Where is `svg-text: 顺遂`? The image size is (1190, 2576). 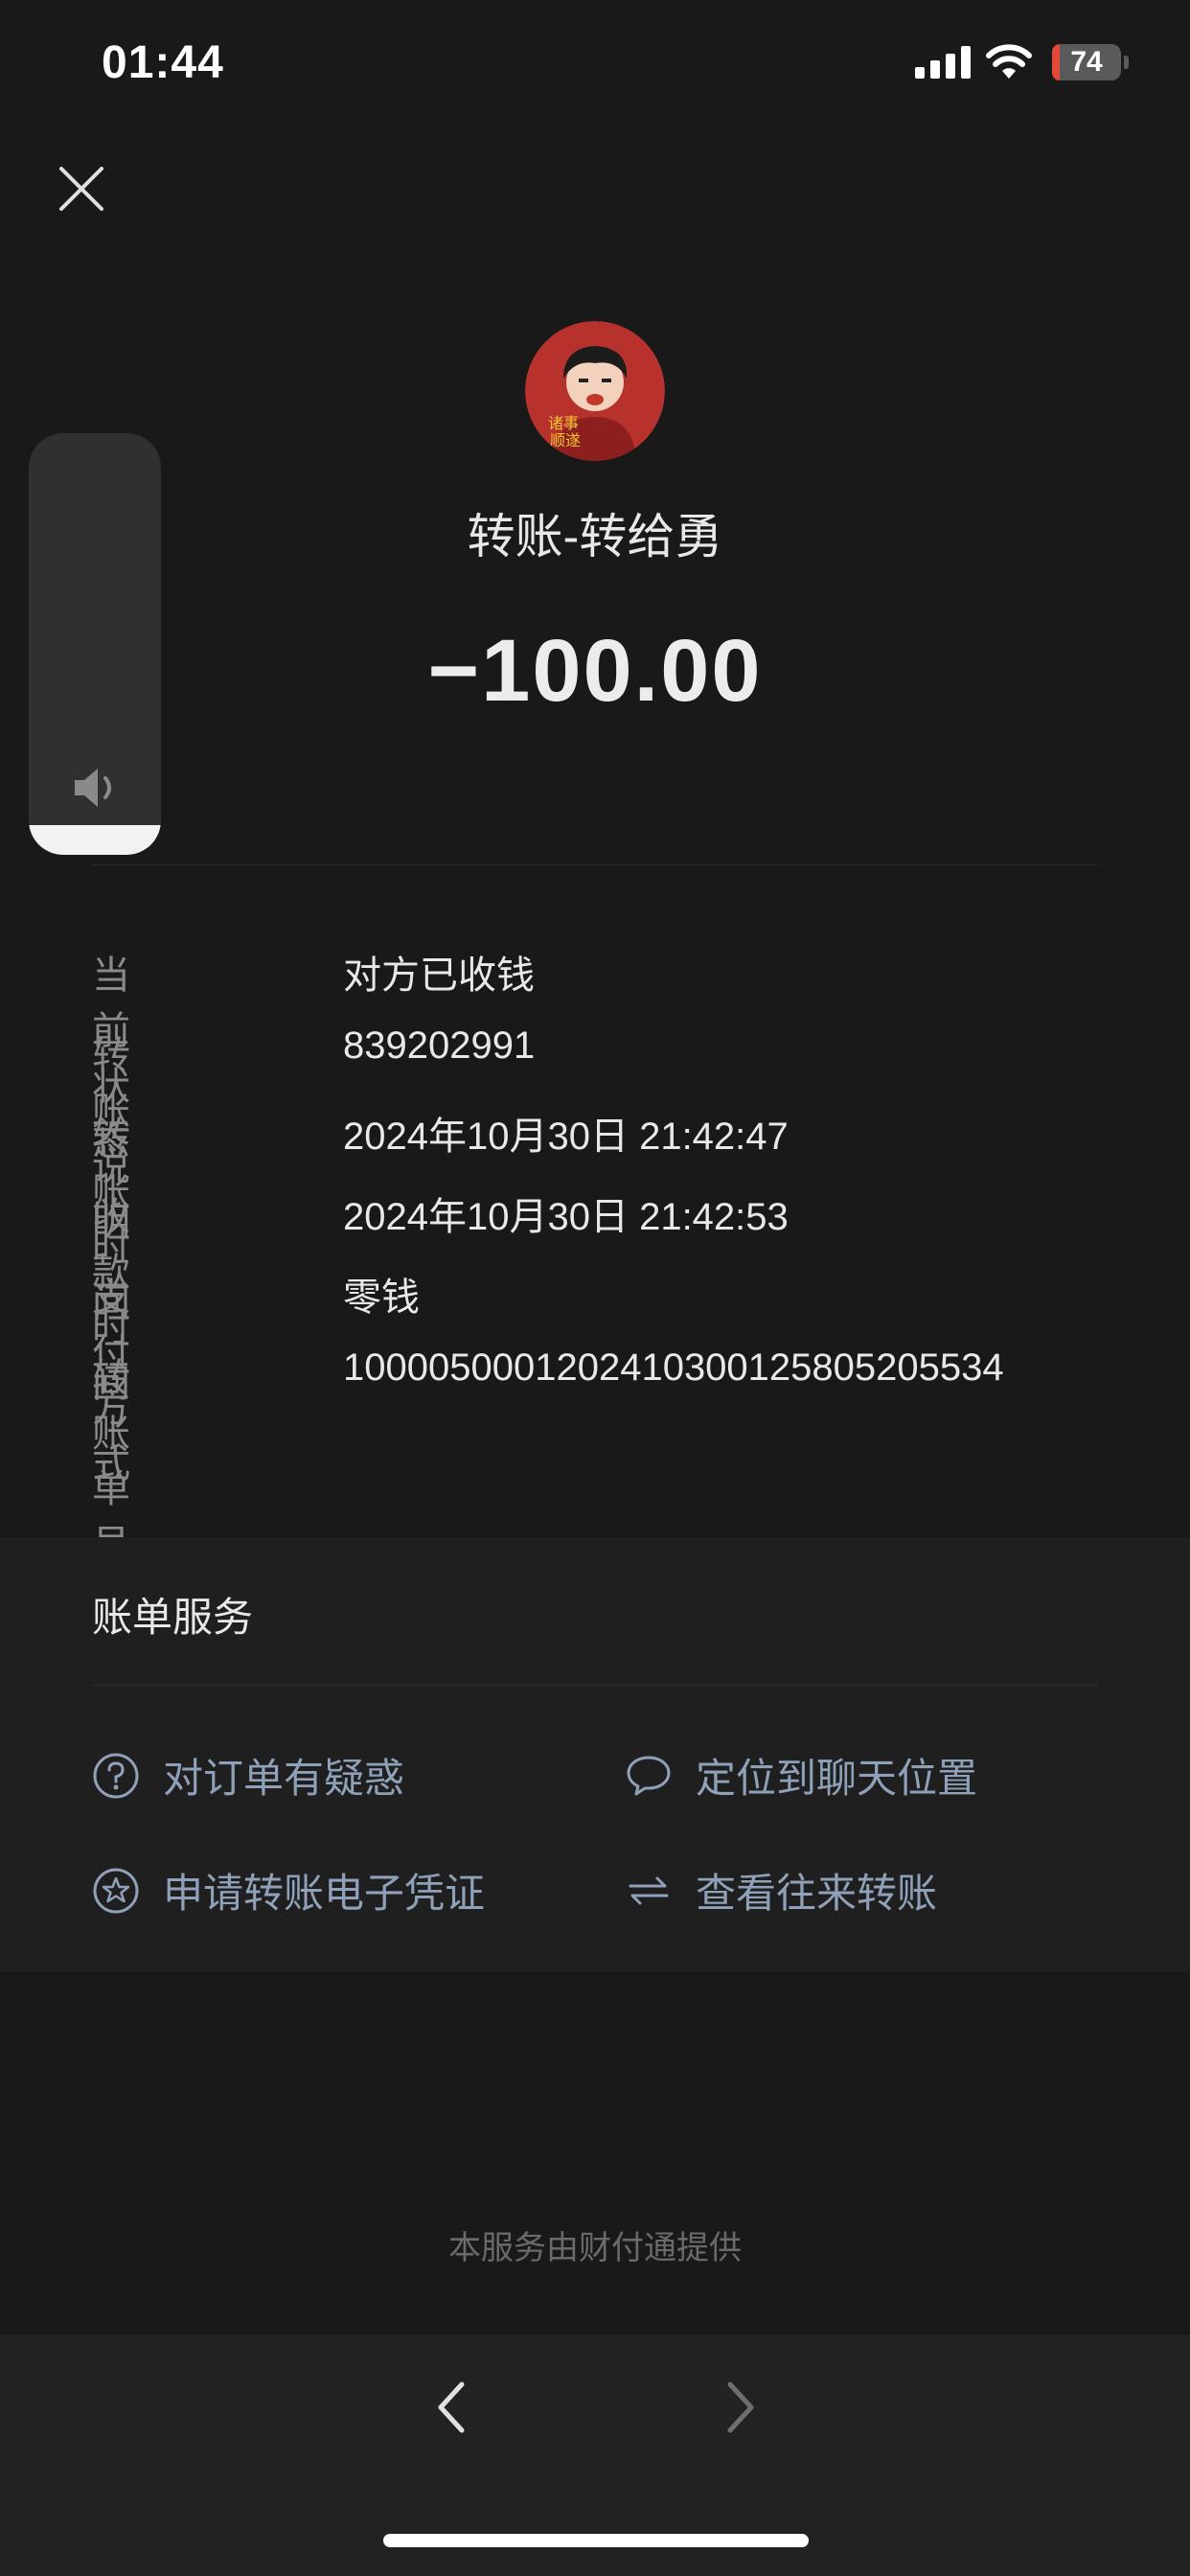
svg-text: 顺遂 is located at coordinates (565, 440).